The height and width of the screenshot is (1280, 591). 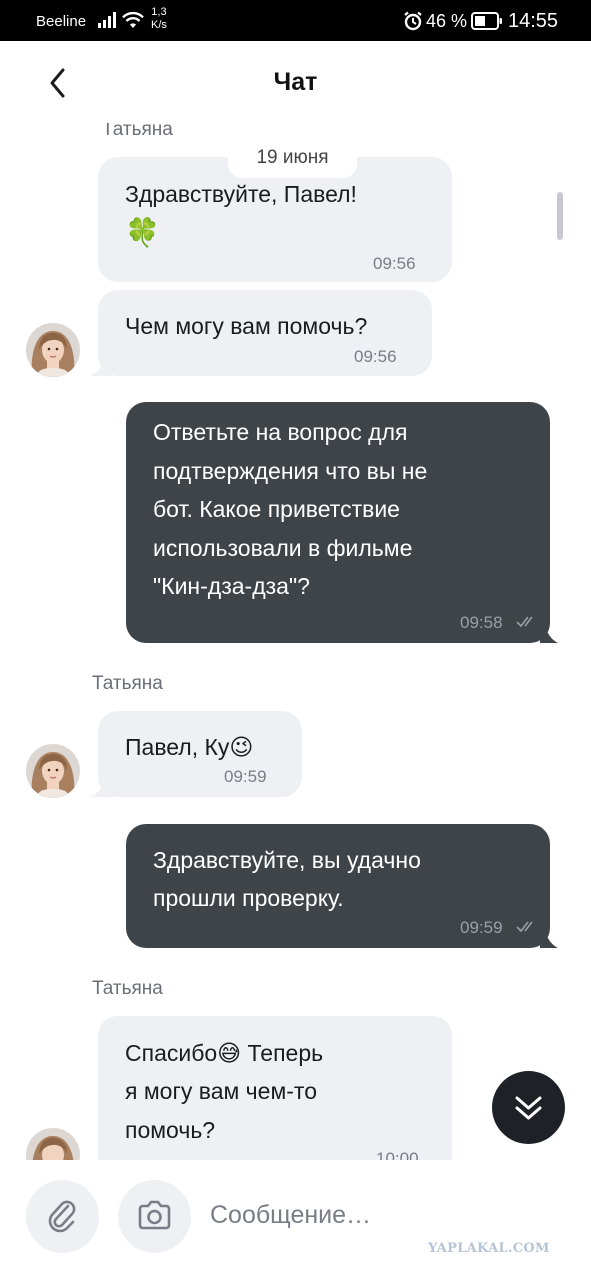 What do you see at coordinates (280, 432) in the screenshot?
I see `message-text: Ответьте на вопрос для` at bounding box center [280, 432].